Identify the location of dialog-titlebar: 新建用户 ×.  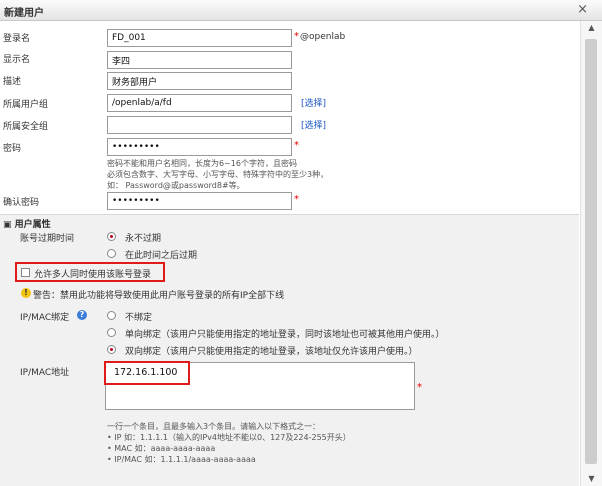
(301, 10).